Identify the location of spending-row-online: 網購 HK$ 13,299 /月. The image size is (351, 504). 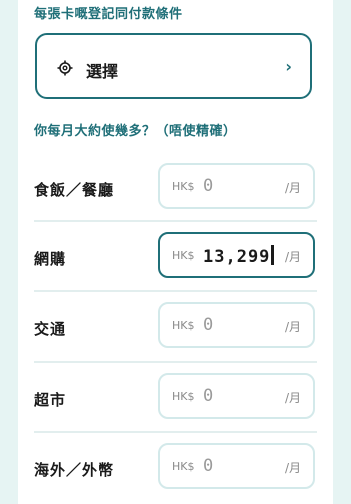
(175, 255).